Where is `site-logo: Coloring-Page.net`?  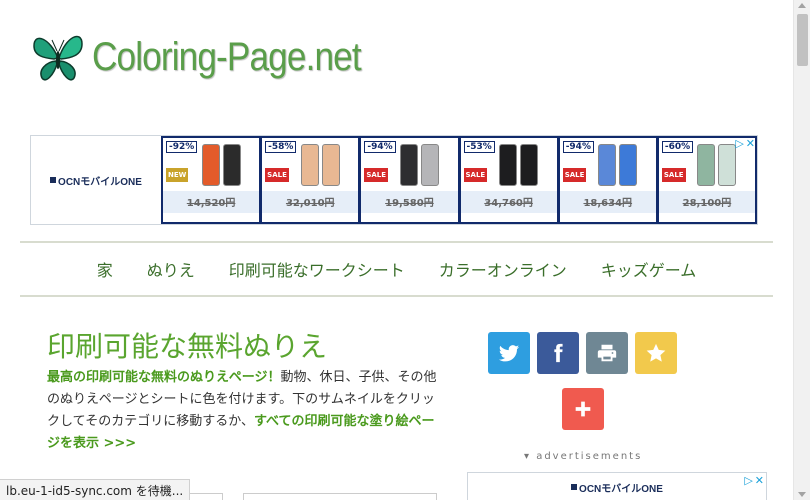 site-logo: Coloring-Page.net is located at coordinates (213, 57).